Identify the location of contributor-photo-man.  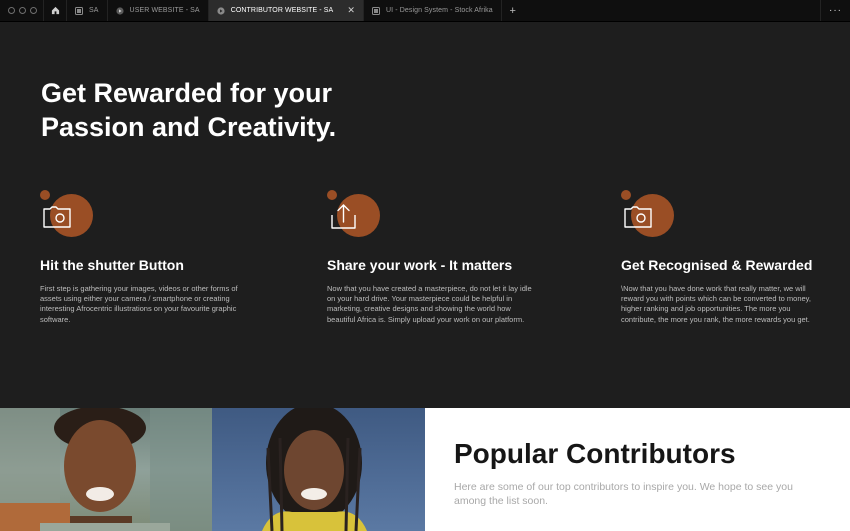
(106, 469).